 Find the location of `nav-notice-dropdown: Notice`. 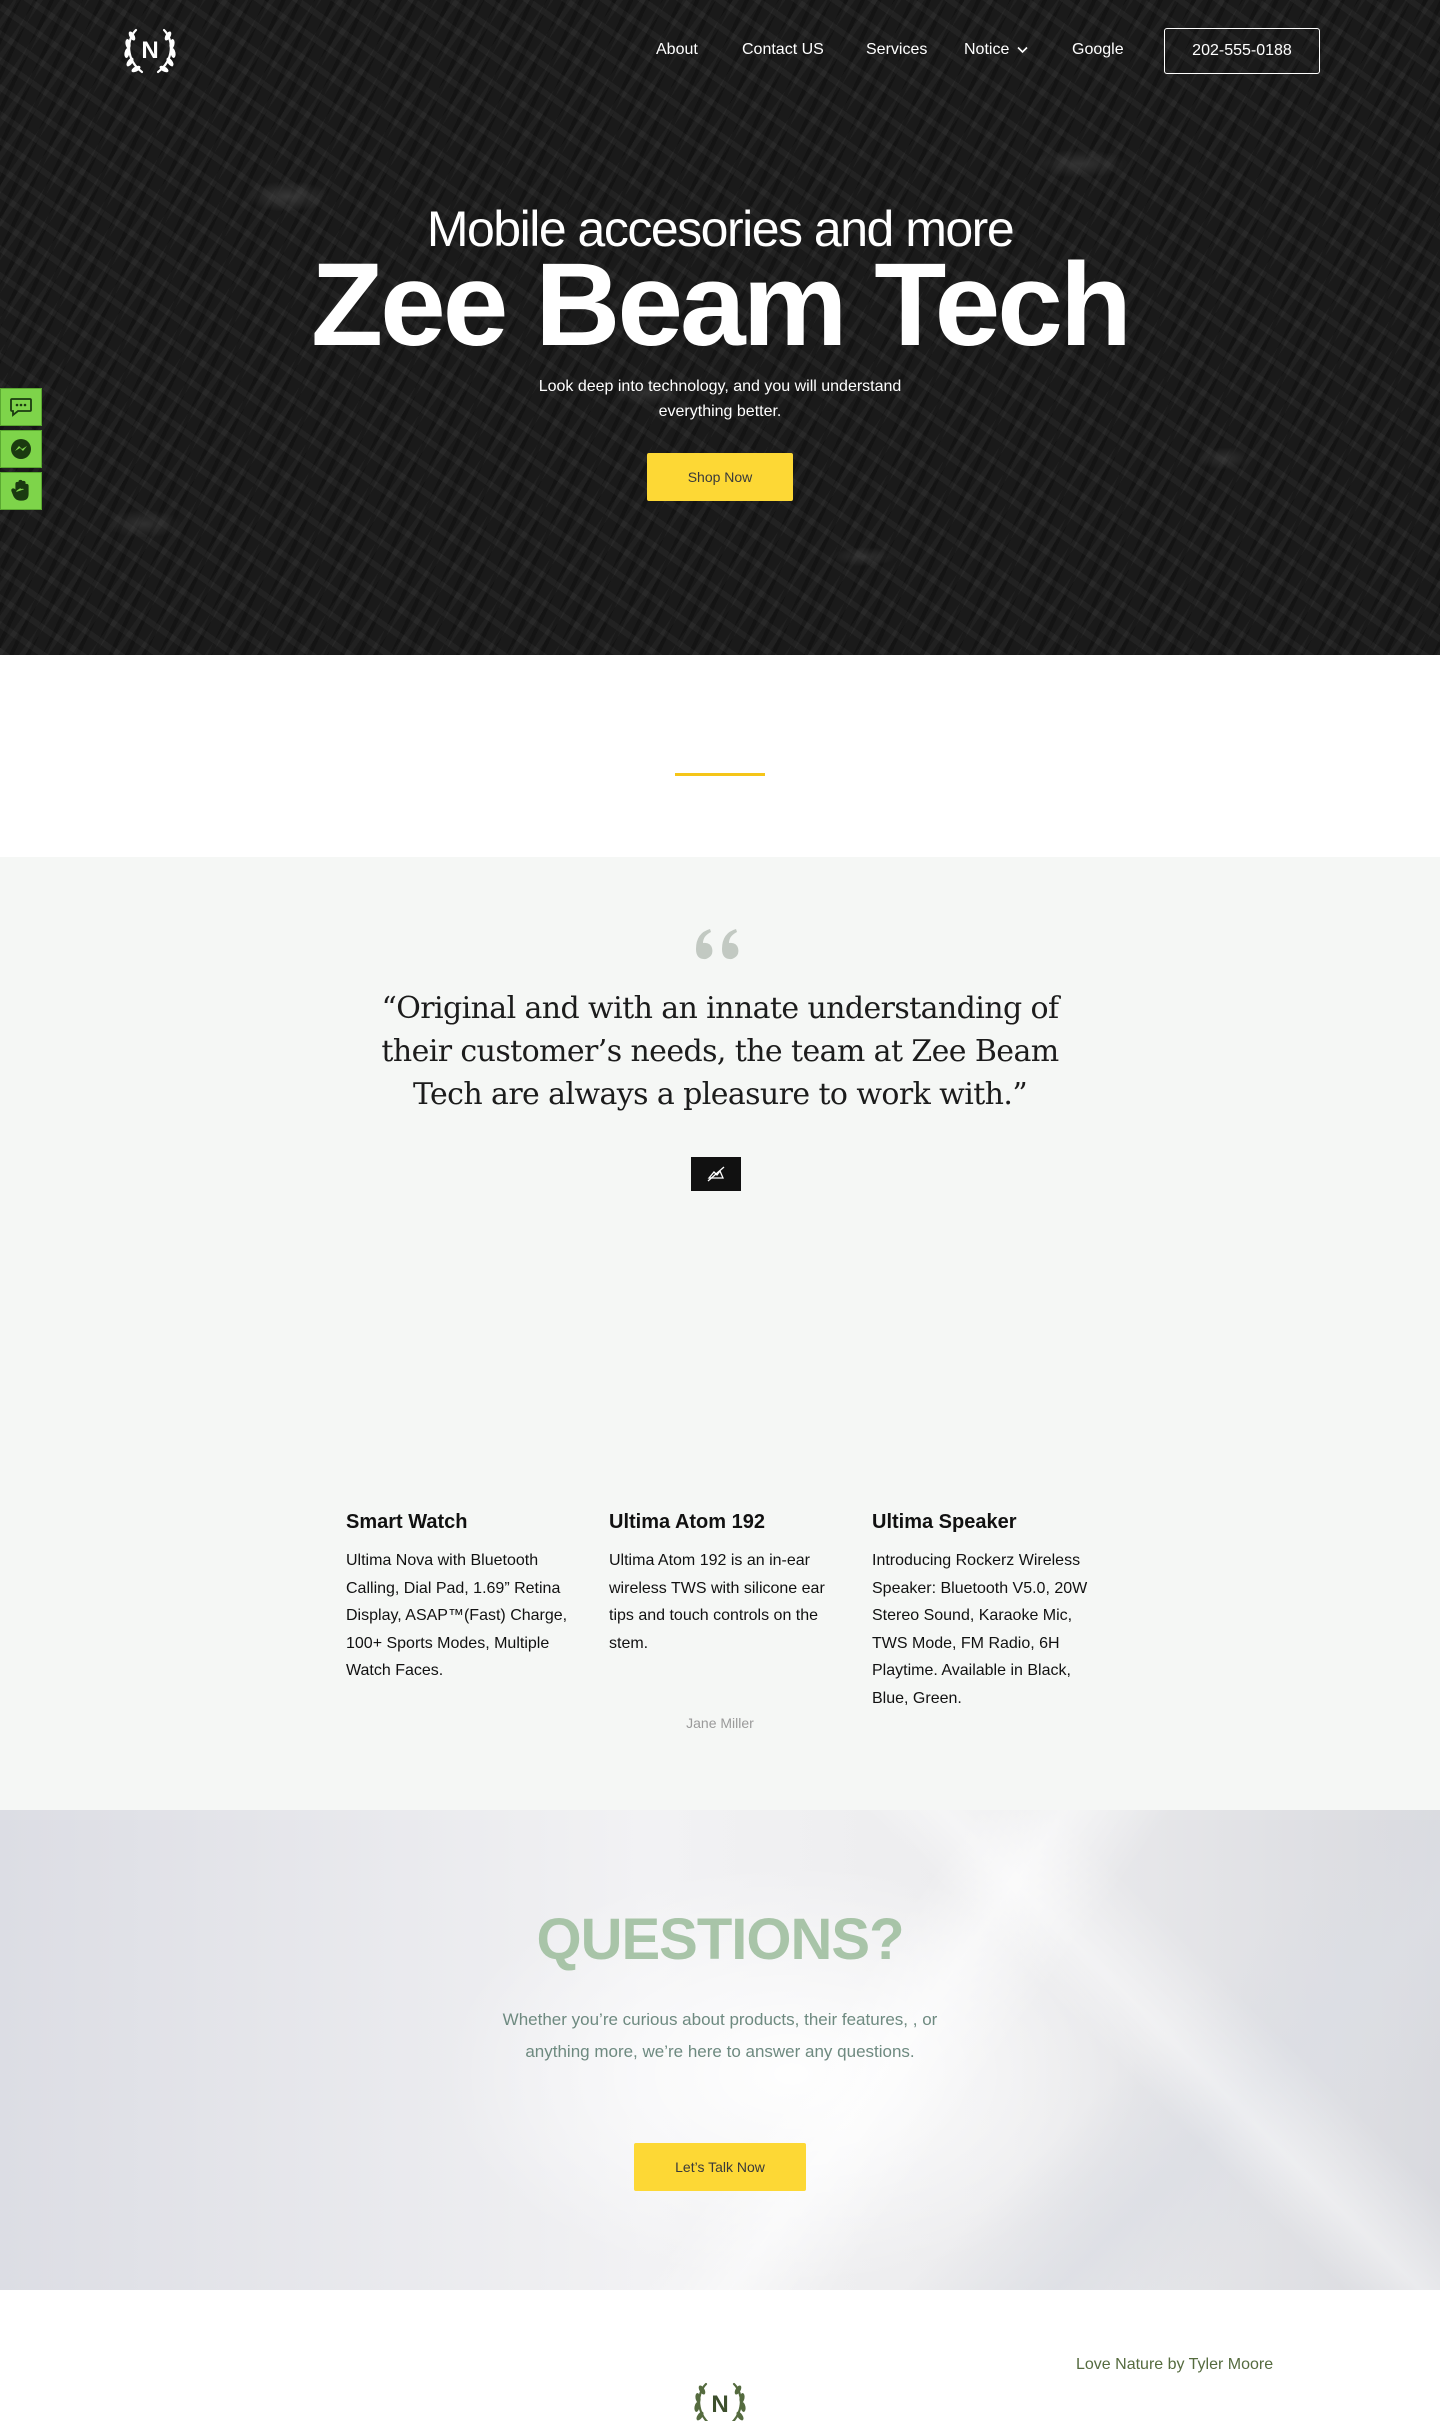

nav-notice-dropdown: Notice is located at coordinates (996, 50).